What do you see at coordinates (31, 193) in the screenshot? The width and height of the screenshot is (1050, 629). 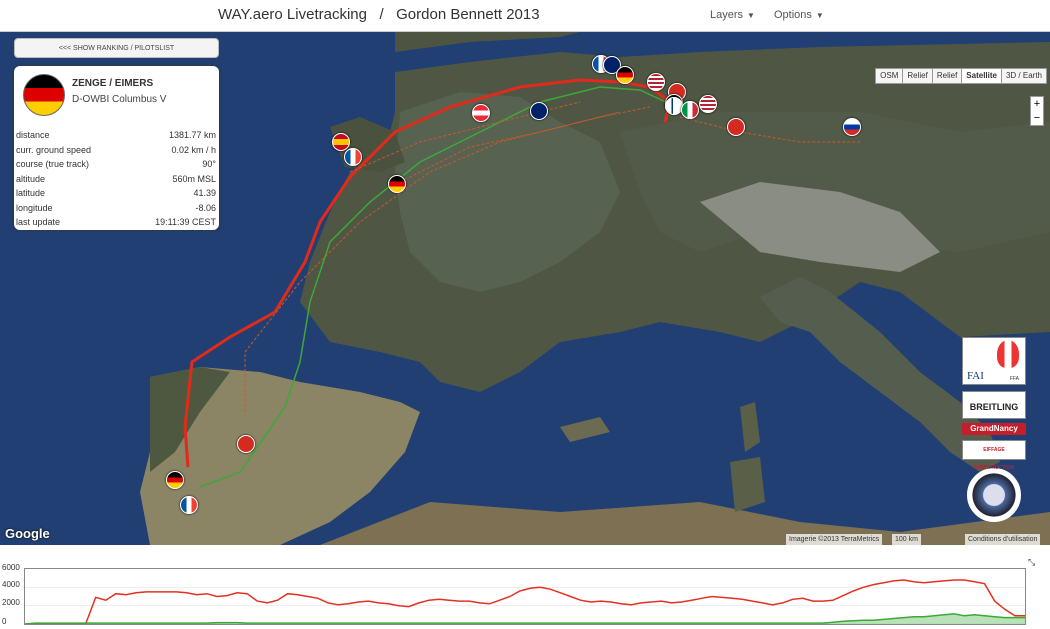 I see `stat-label: latitude` at bounding box center [31, 193].